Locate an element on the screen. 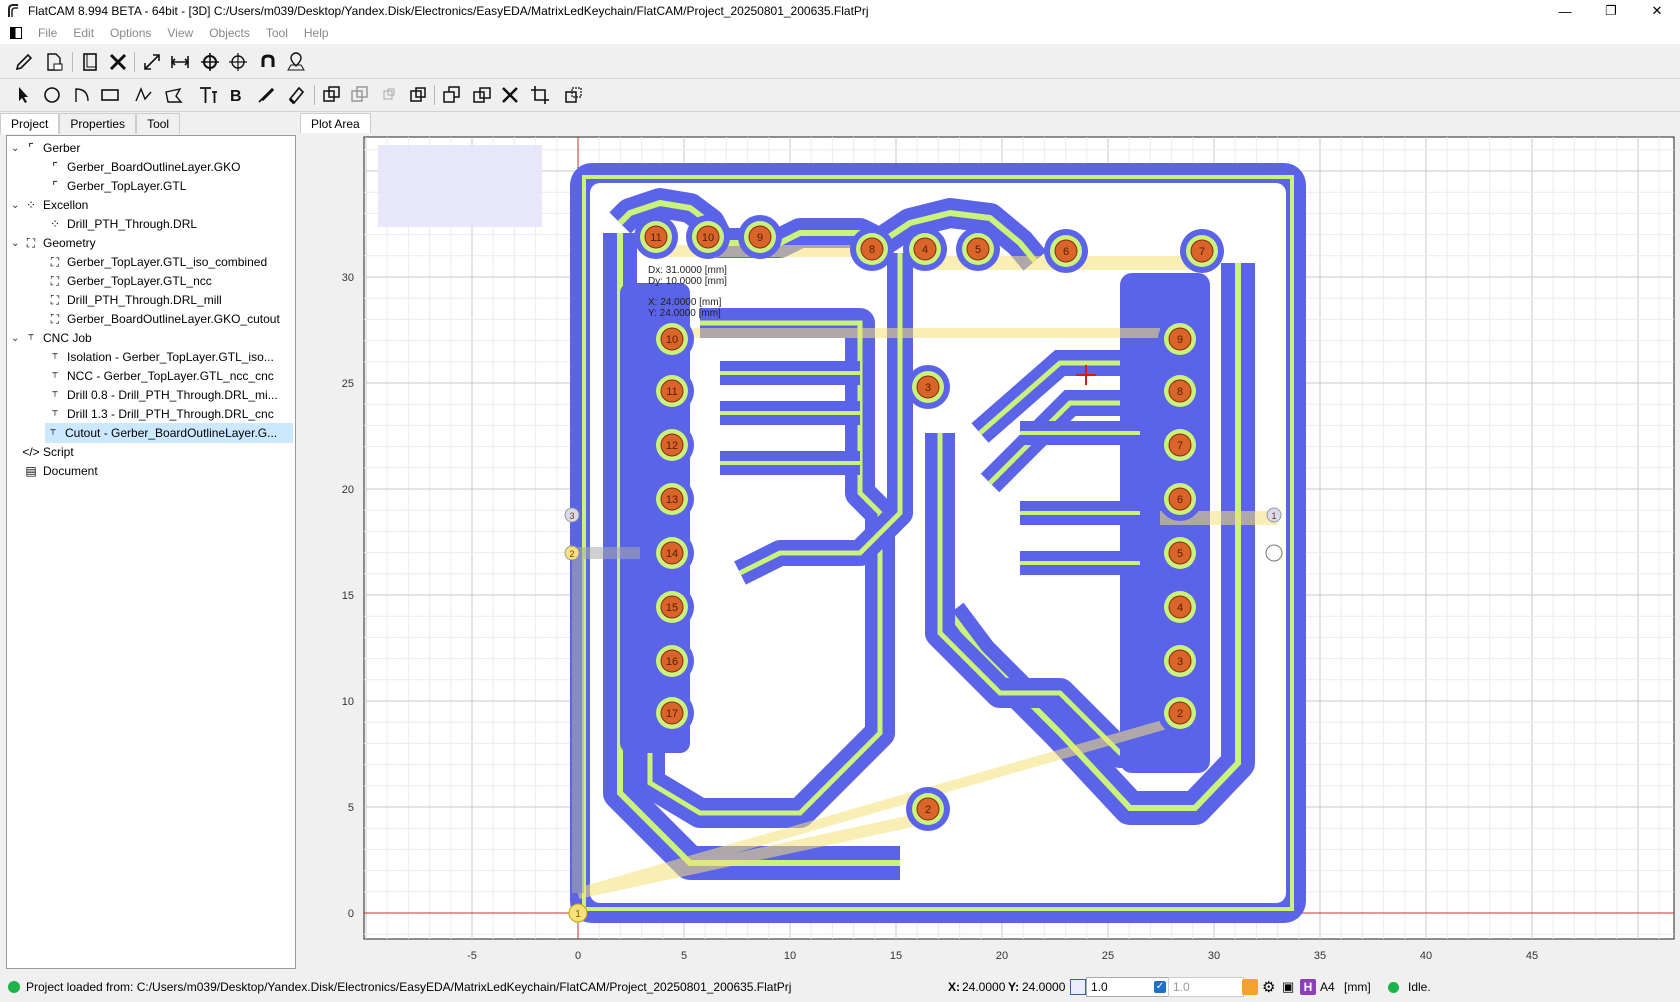 Image resolution: width=1680 pixels, height=1002 pixels. tree-item-gerber: ⌜ Gerber_TopLayer.GTL is located at coordinates (116, 186).